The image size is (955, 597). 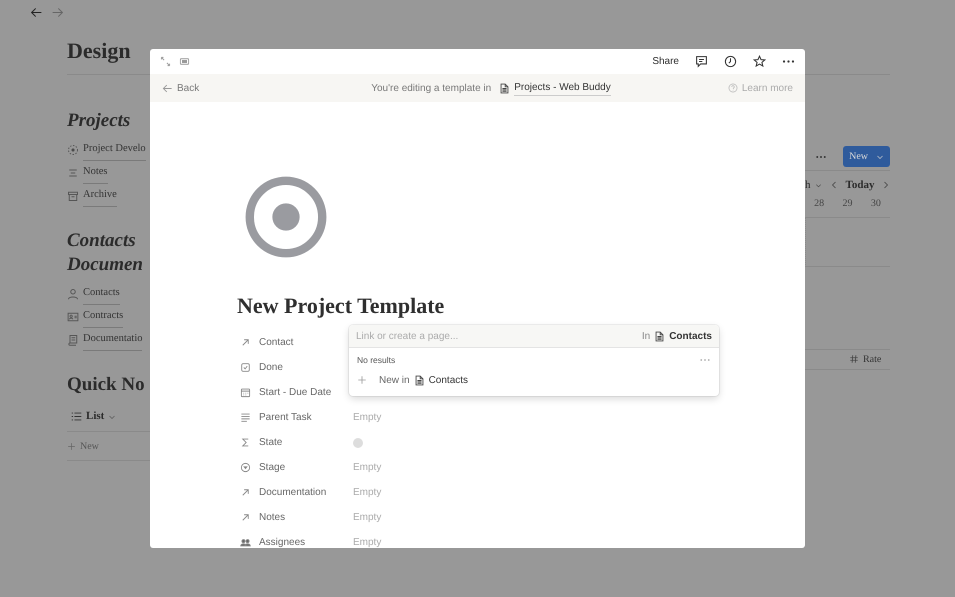 I want to click on sigma-icon, so click(x=245, y=442).